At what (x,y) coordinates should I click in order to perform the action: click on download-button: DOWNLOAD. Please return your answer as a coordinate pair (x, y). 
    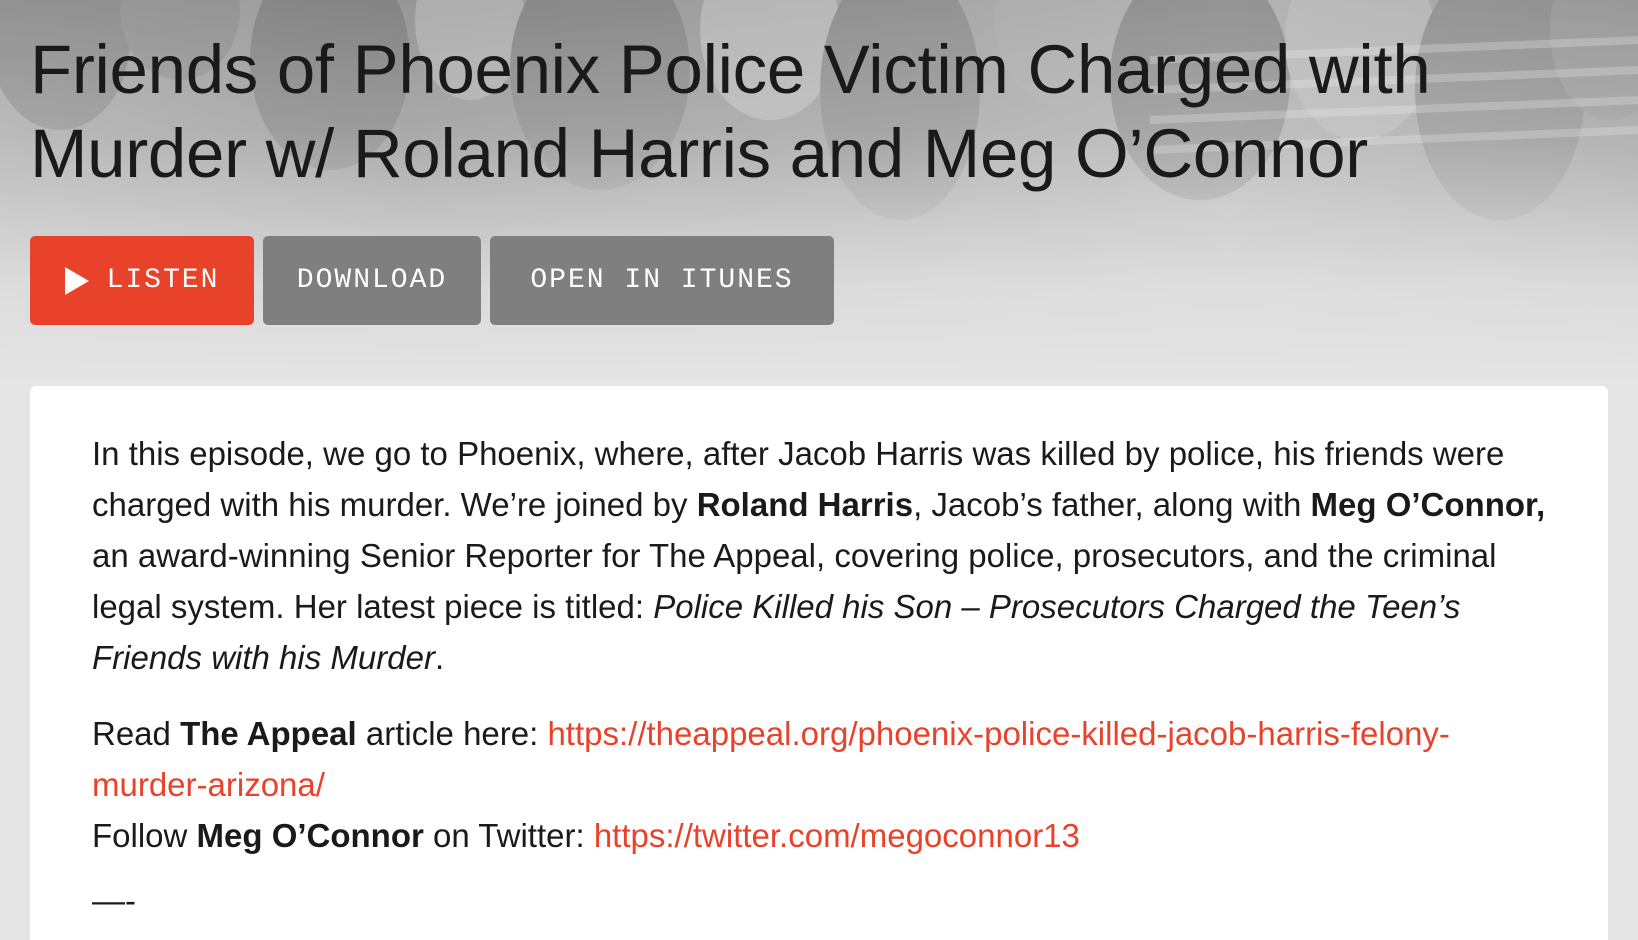
    Looking at the image, I should click on (372, 280).